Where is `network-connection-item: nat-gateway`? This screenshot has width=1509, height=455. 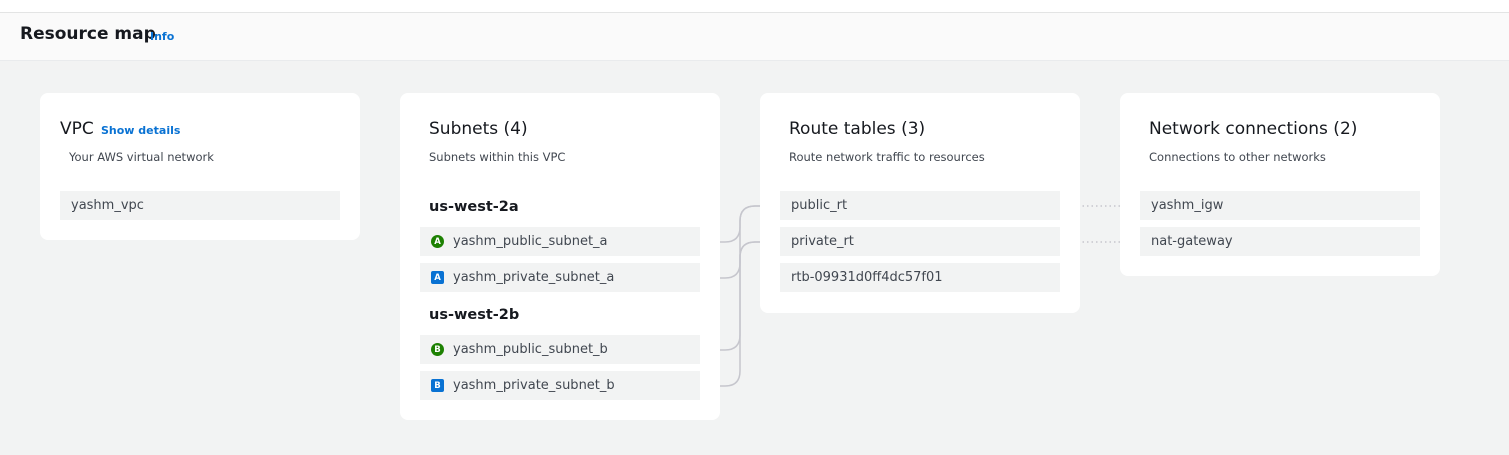
network-connection-item: nat-gateway is located at coordinates (1280, 241).